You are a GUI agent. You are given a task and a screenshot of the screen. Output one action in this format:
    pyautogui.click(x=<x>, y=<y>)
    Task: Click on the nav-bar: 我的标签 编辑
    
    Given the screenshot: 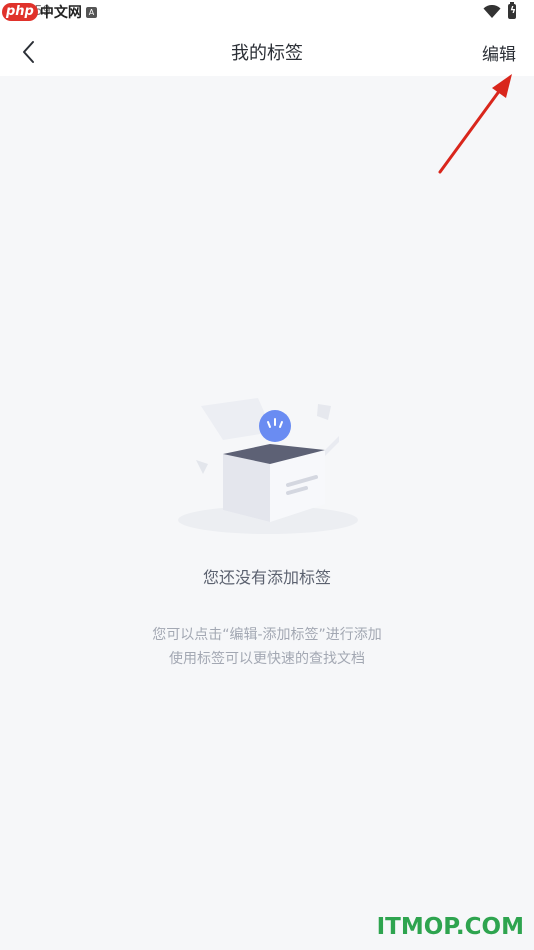 What is the action you would take?
    pyautogui.click(x=267, y=51)
    